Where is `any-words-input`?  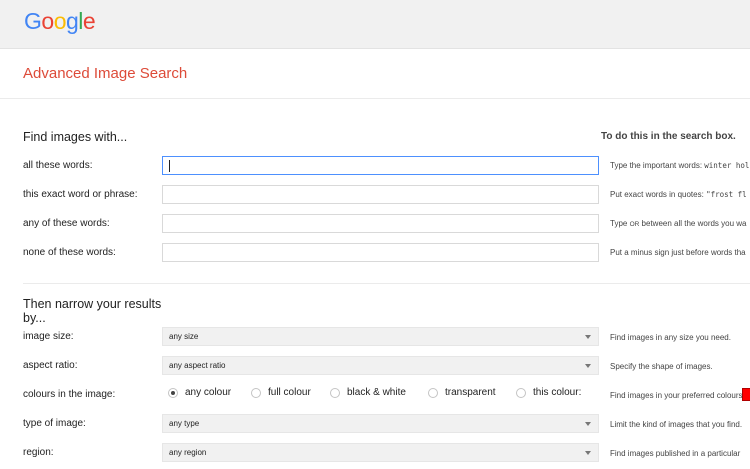
any-words-input is located at coordinates (380, 223).